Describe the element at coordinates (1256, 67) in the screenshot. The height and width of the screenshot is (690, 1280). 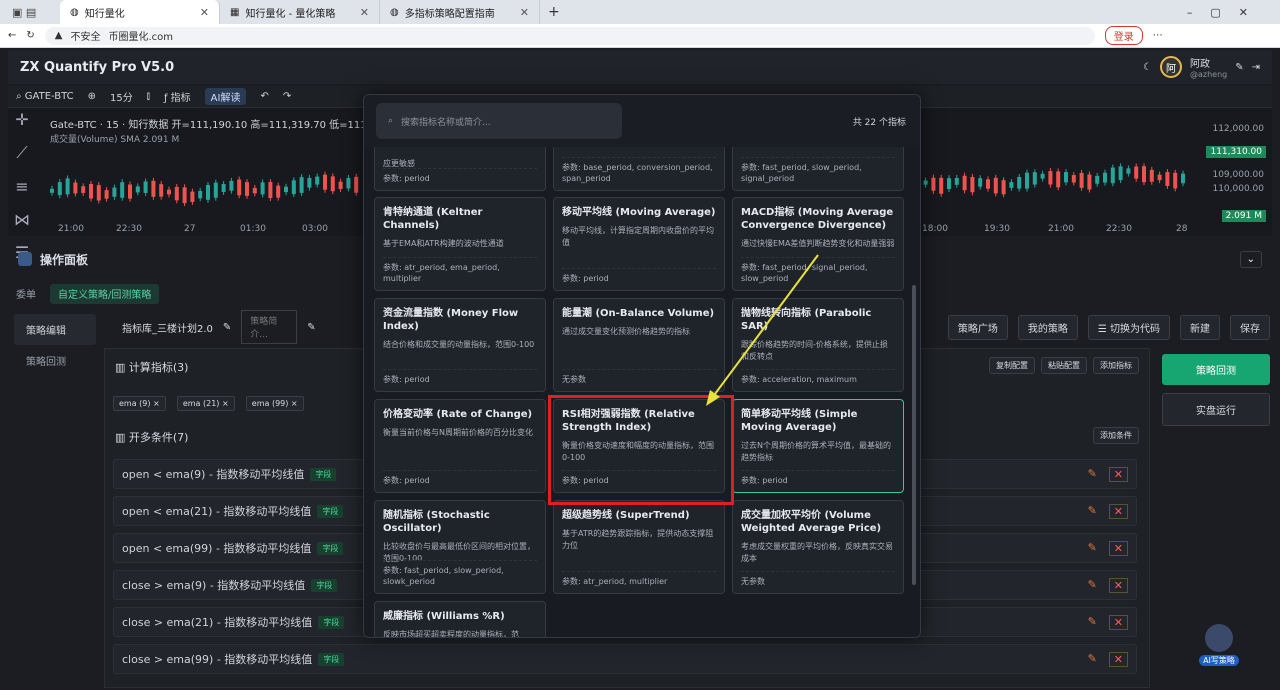
I see `logout-icon: ⇥` at that location.